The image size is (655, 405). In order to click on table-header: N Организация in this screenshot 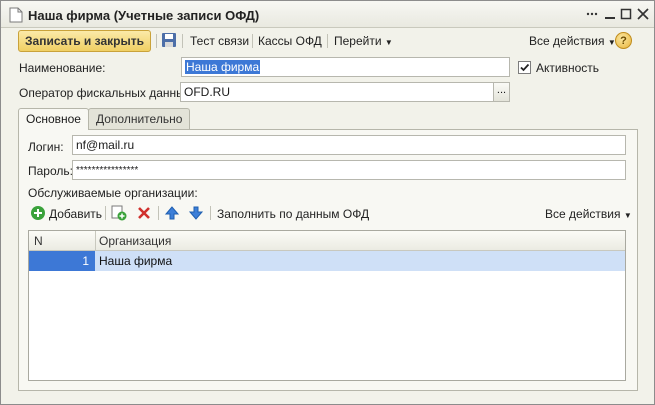, I will do `click(327, 241)`.